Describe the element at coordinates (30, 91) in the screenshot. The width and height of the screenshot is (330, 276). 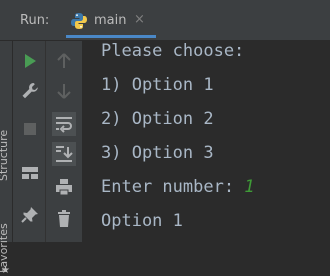
I see `wrench-icon` at that location.